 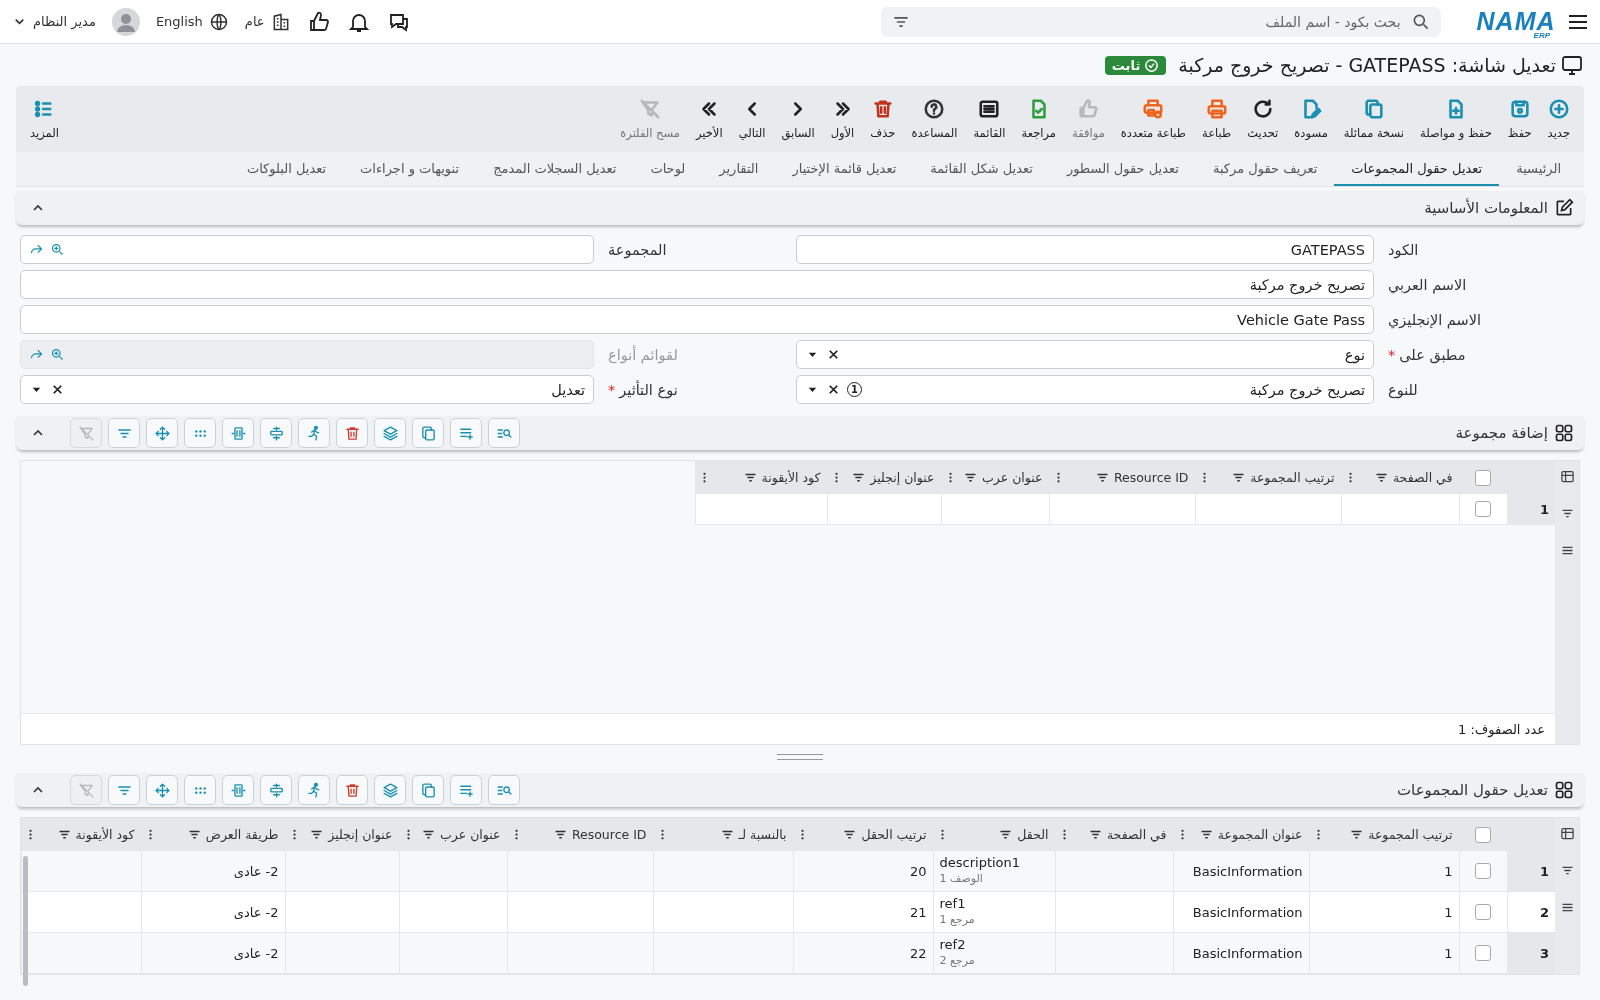 I want to click on column-header: ترتيب الحقل, so click(x=863, y=834).